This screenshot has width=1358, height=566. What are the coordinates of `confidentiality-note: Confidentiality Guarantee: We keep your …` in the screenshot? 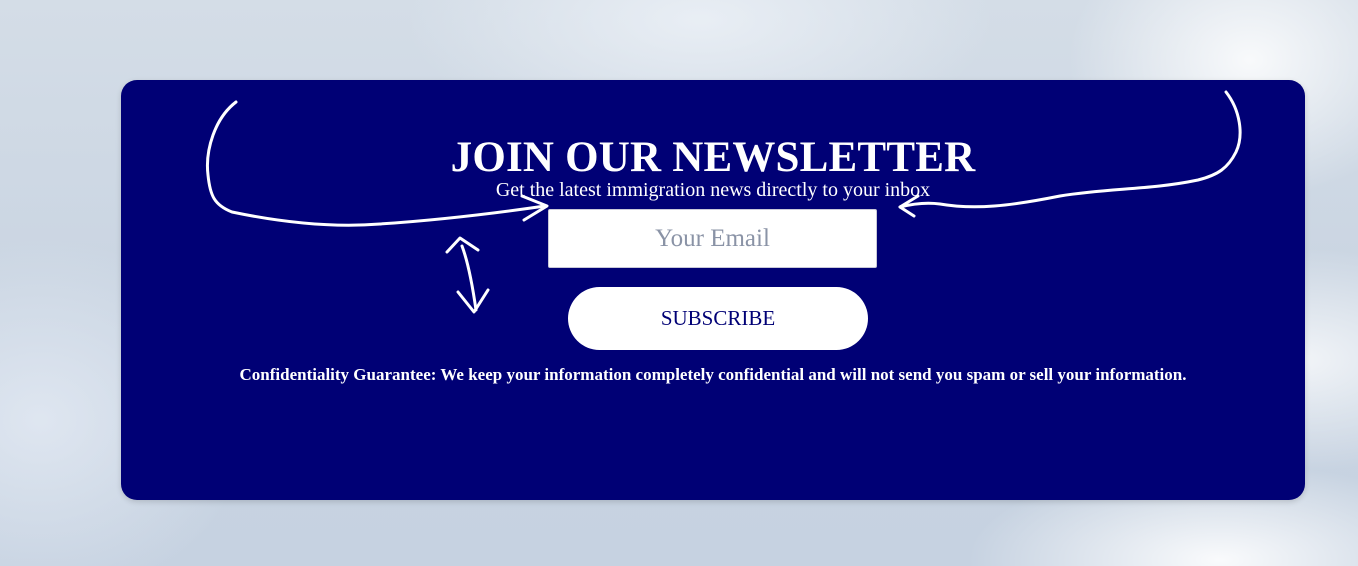 It's located at (713, 374).